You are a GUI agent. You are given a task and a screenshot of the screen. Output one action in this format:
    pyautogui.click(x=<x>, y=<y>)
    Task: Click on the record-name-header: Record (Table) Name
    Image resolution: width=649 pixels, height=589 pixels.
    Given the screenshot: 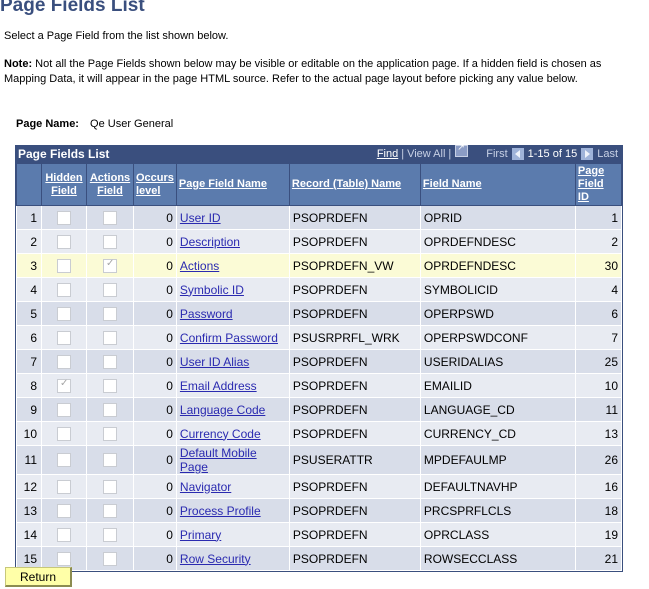 What is the action you would take?
    pyautogui.click(x=354, y=184)
    